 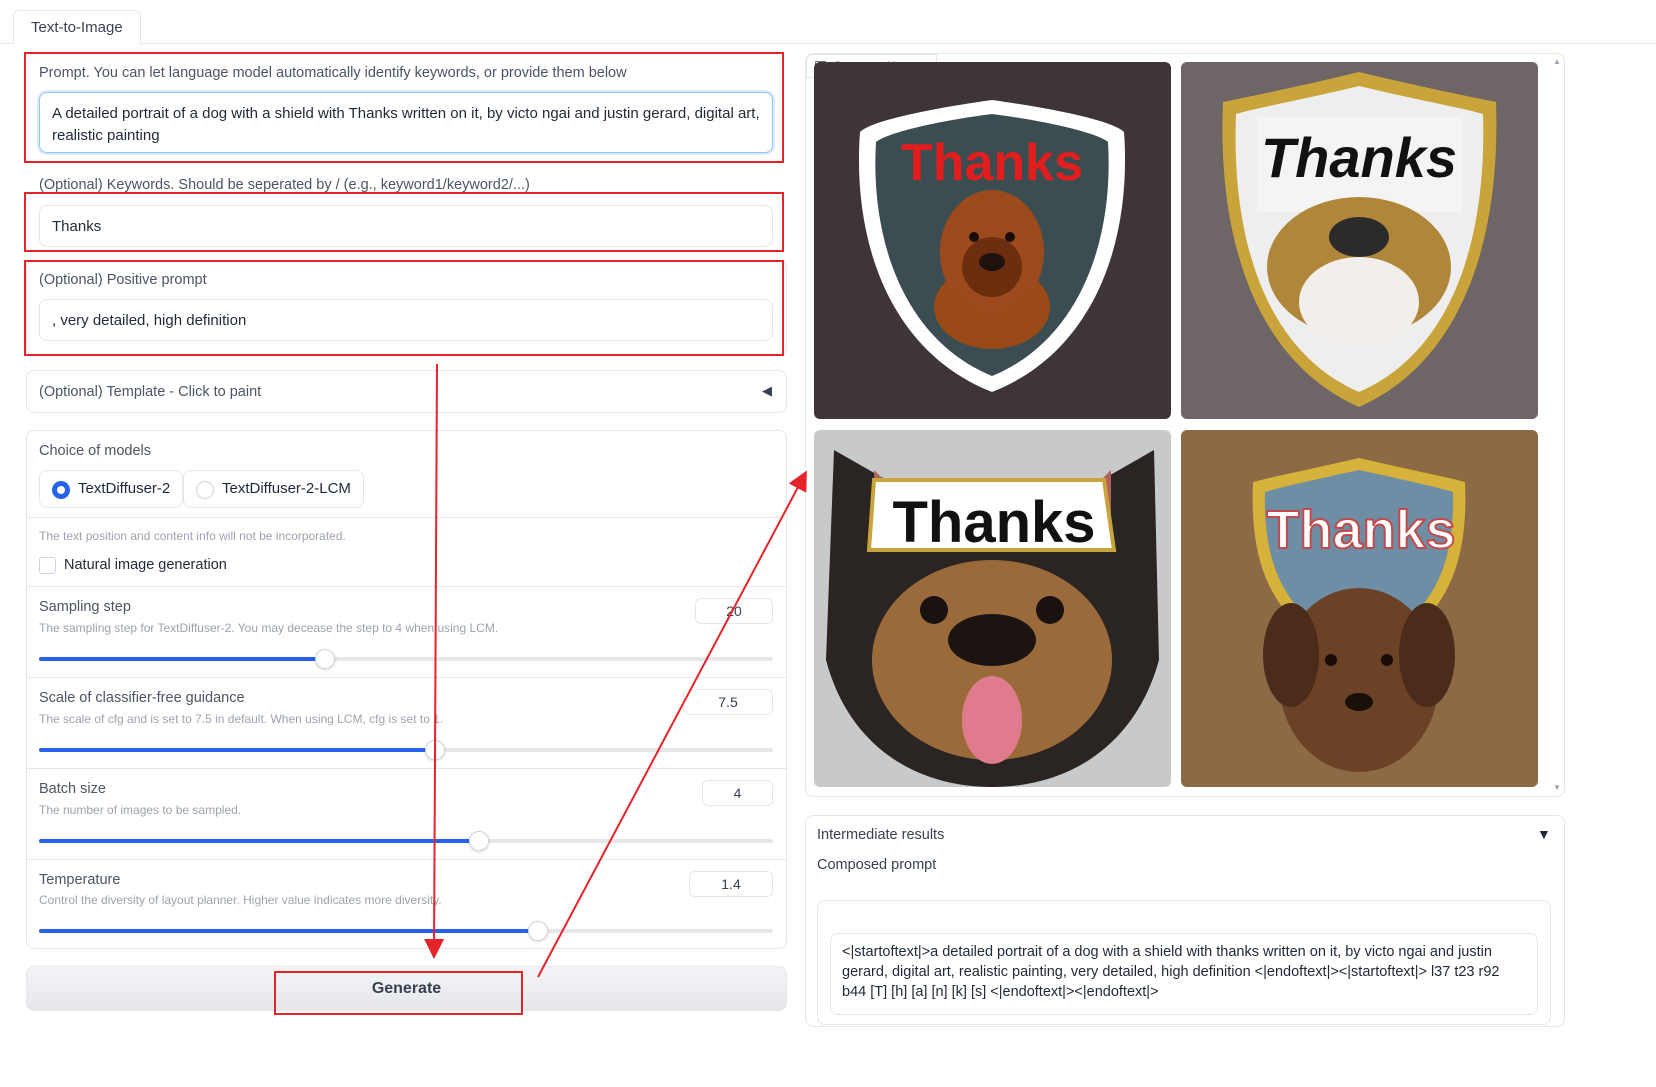 I want to click on brown-dog-blue-shield-image: Thanks, so click(x=1359, y=608).